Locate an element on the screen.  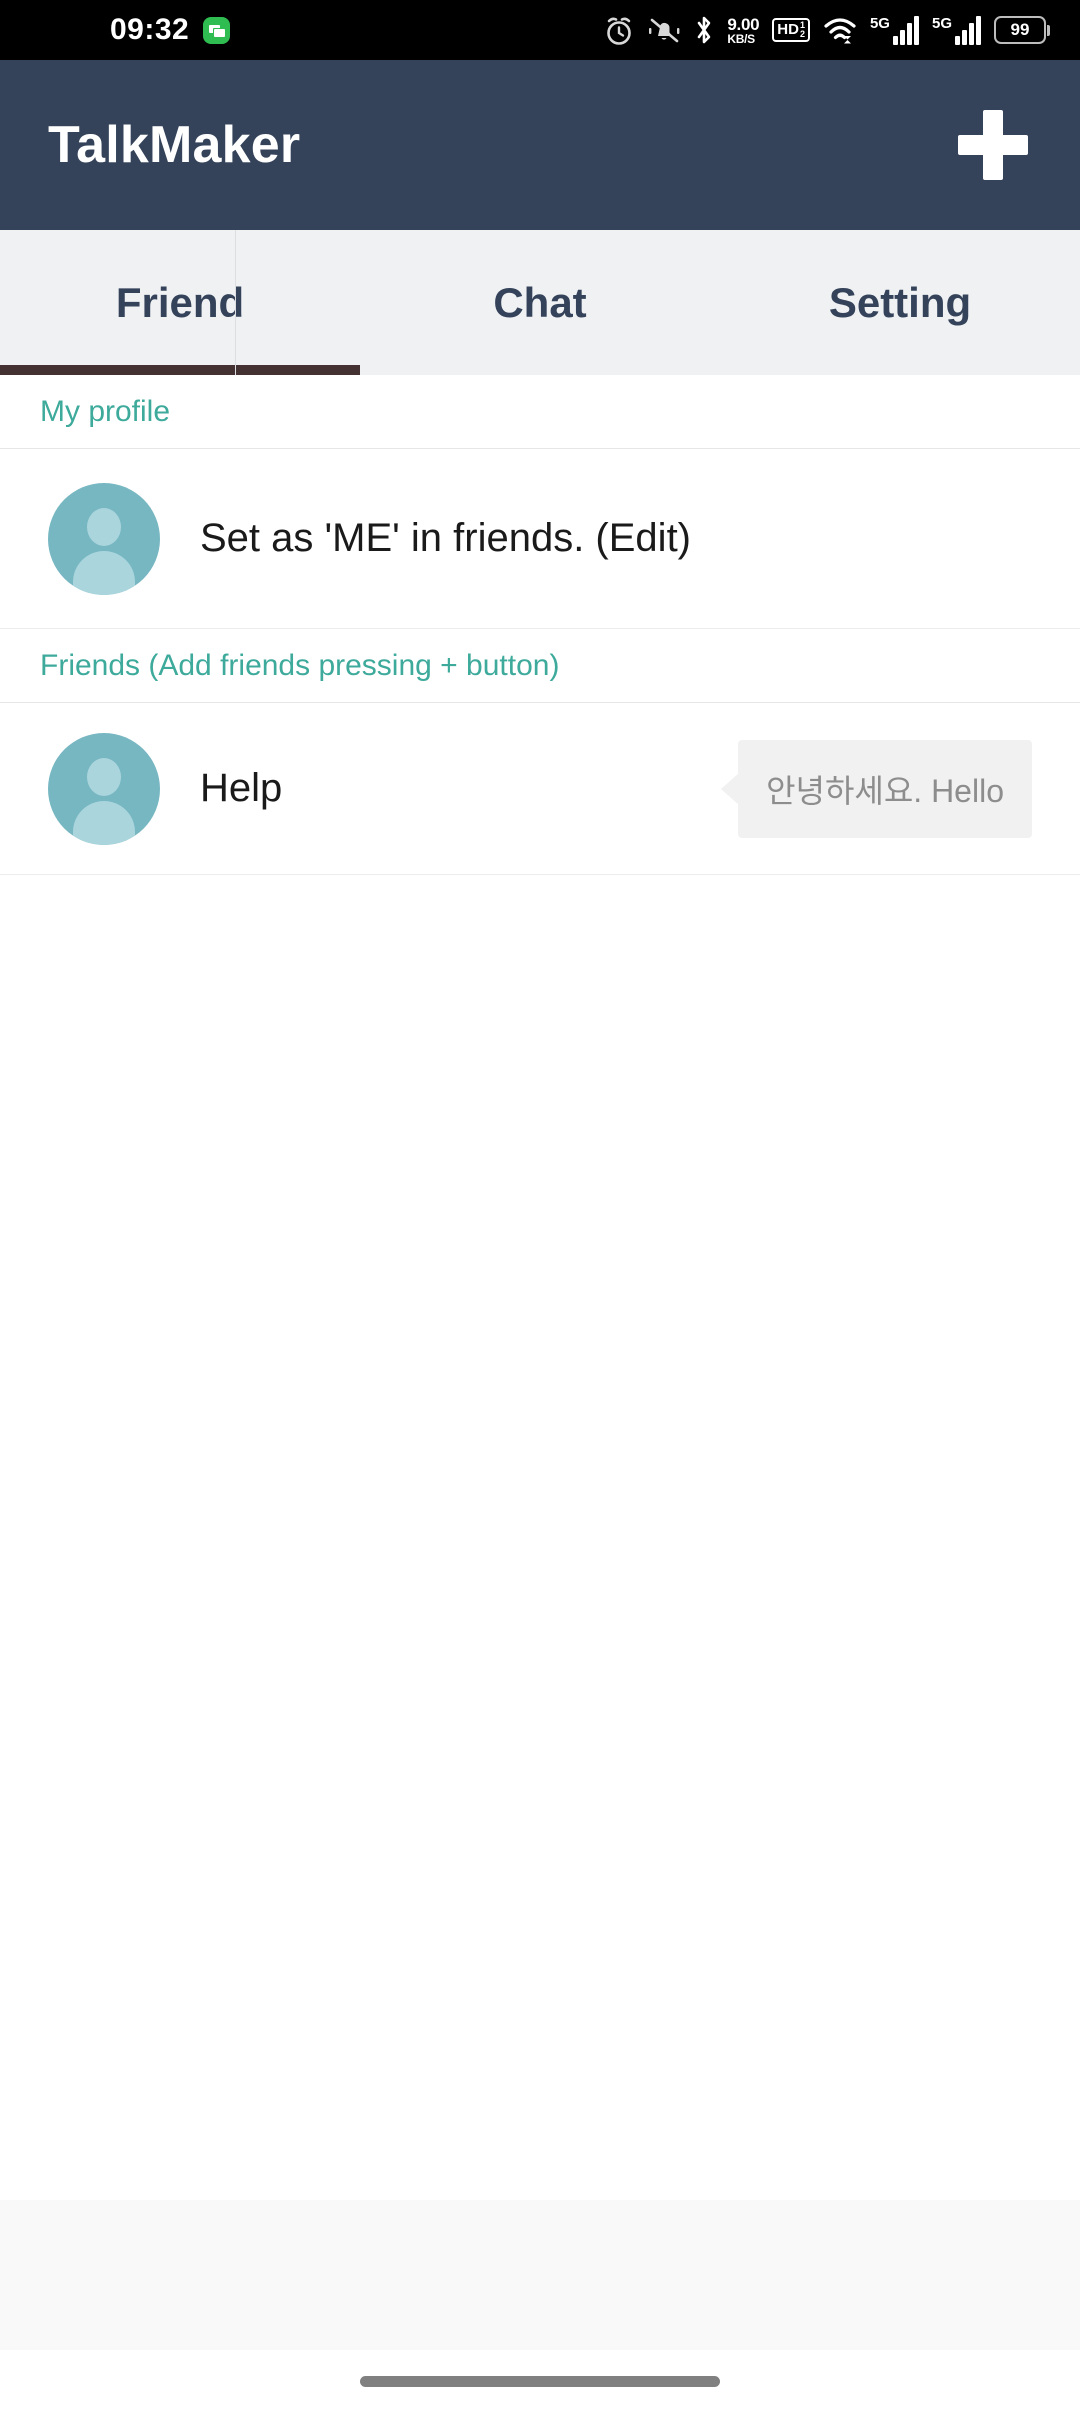
tab-setting-label: Setting is located at coordinates (900, 302).